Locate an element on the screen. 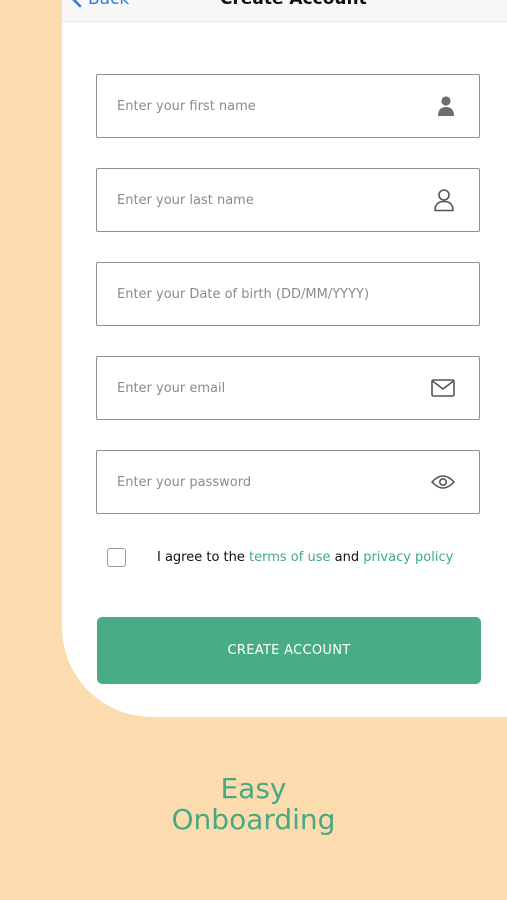  eye-icon is located at coordinates (443, 482).